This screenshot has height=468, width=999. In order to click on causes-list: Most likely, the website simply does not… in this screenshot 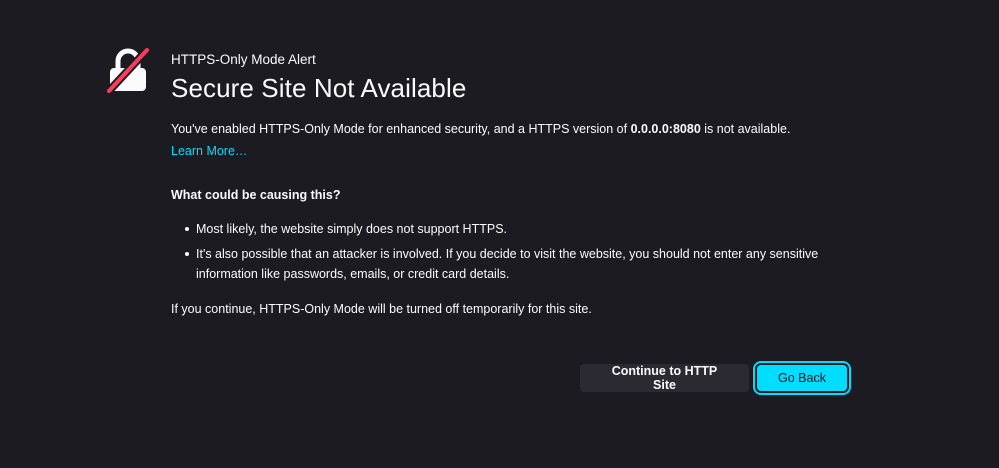, I will do `click(511, 251)`.